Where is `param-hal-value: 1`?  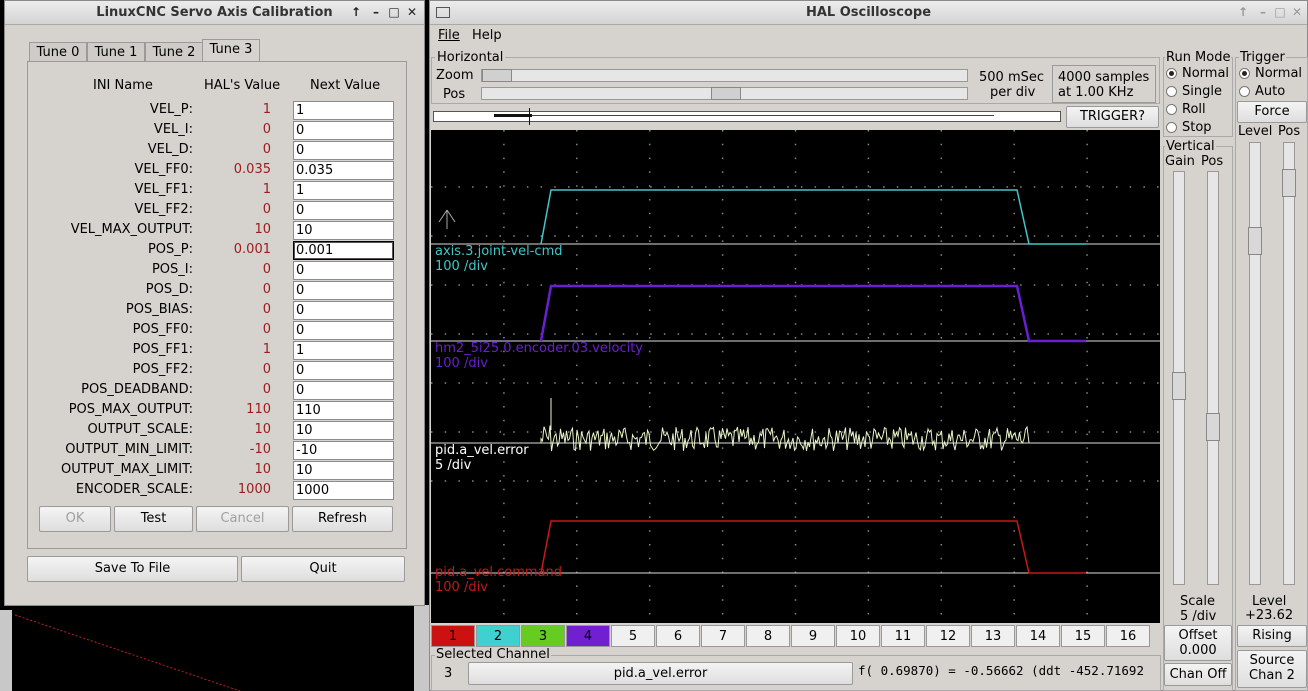
param-hal-value: 1 is located at coordinates (266, 349).